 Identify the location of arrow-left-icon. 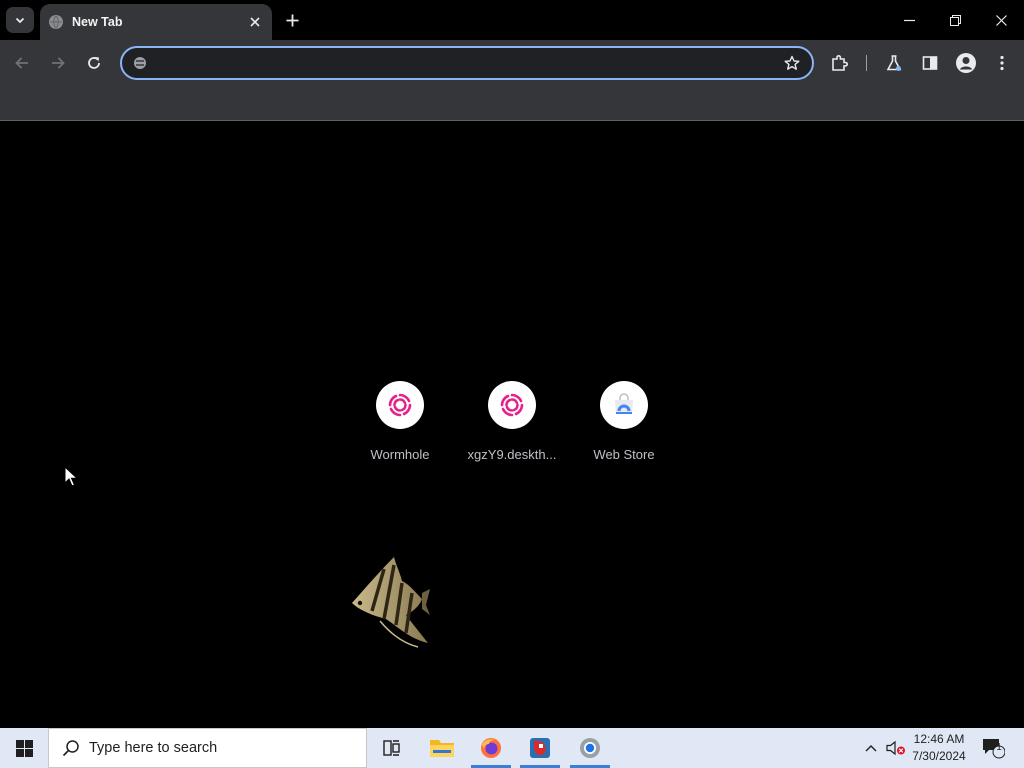
(21, 63).